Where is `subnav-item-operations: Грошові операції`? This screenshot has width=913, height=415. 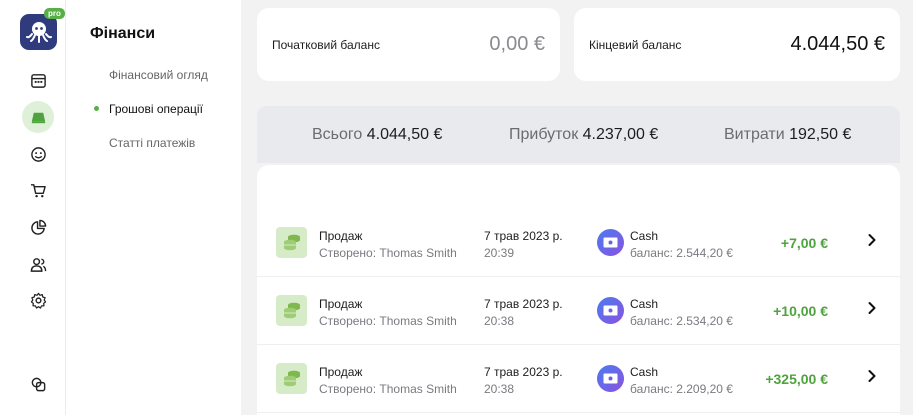
subnav-item-operations: Грошові операції is located at coordinates (156, 109).